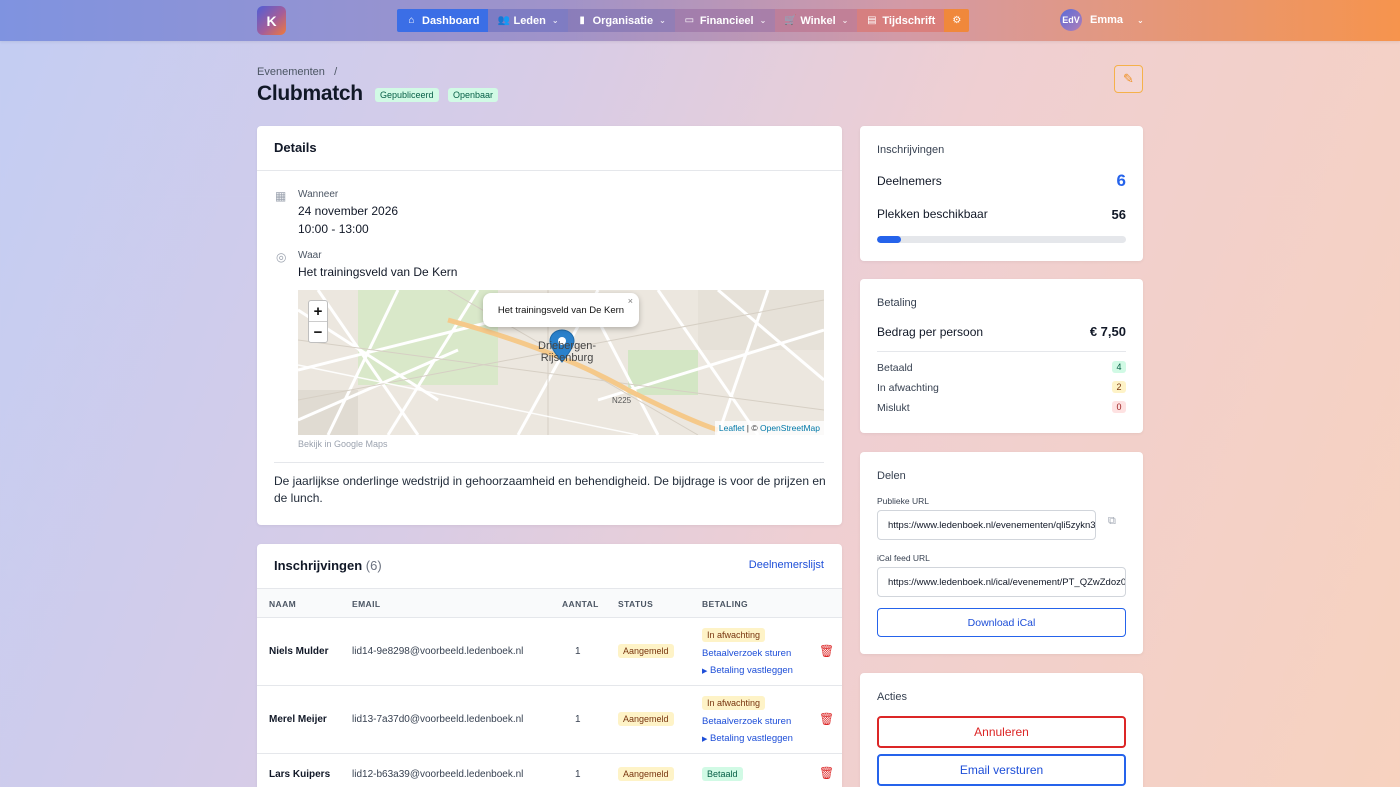 The width and height of the screenshot is (1400, 787). What do you see at coordinates (892, 697) in the screenshot?
I see `actions-title: Acties` at bounding box center [892, 697].